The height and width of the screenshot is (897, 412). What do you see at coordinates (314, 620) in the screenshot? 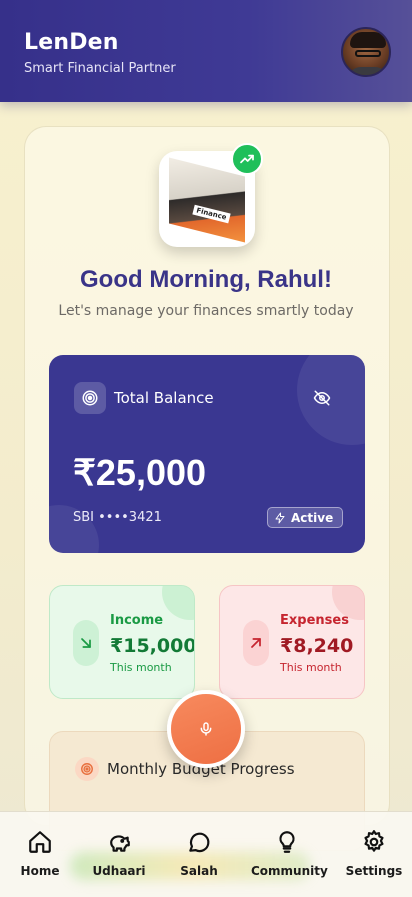
I see `expenses-label: Expenses` at bounding box center [314, 620].